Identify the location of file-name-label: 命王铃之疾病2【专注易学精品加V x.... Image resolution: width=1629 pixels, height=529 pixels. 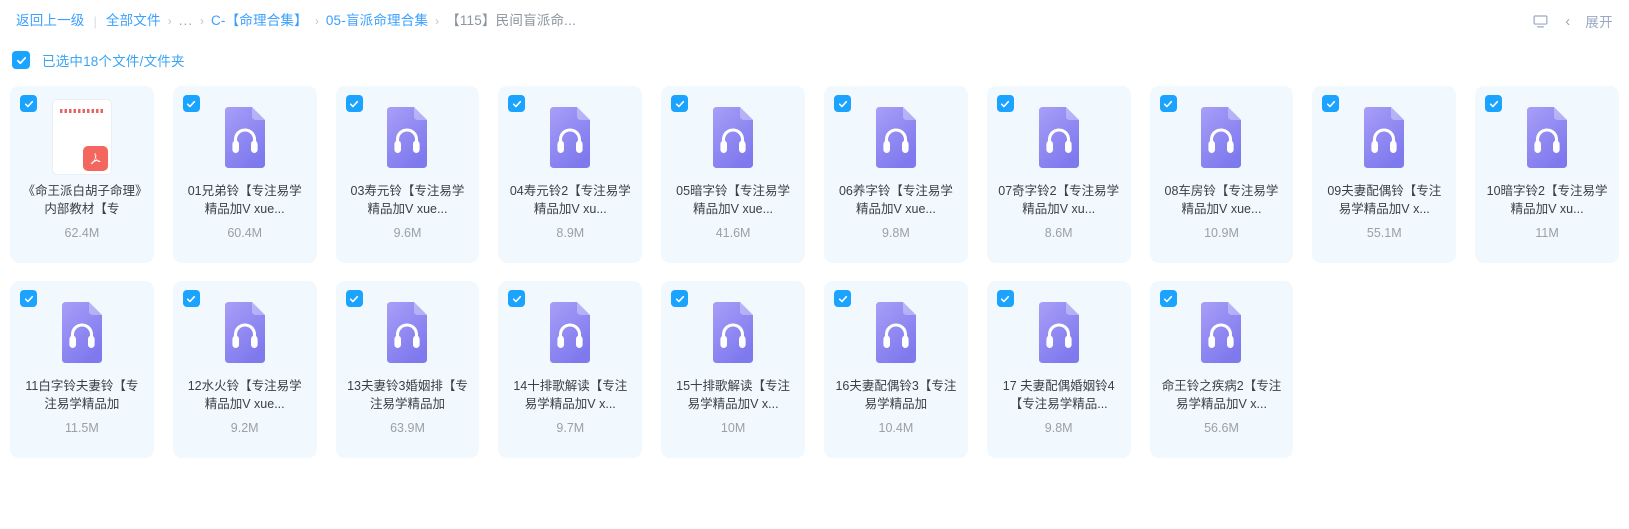
(1221, 395).